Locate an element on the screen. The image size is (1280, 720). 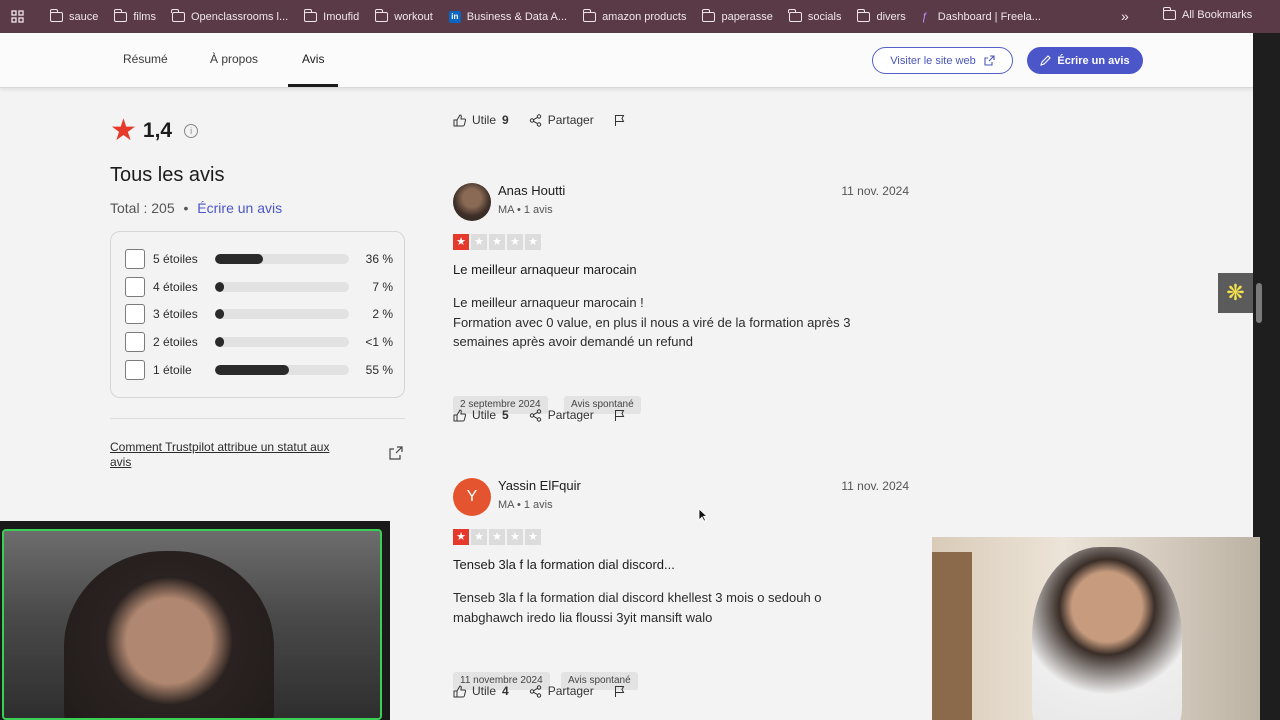
reviewer-name: Anas Houtti is located at coordinates (531, 190).